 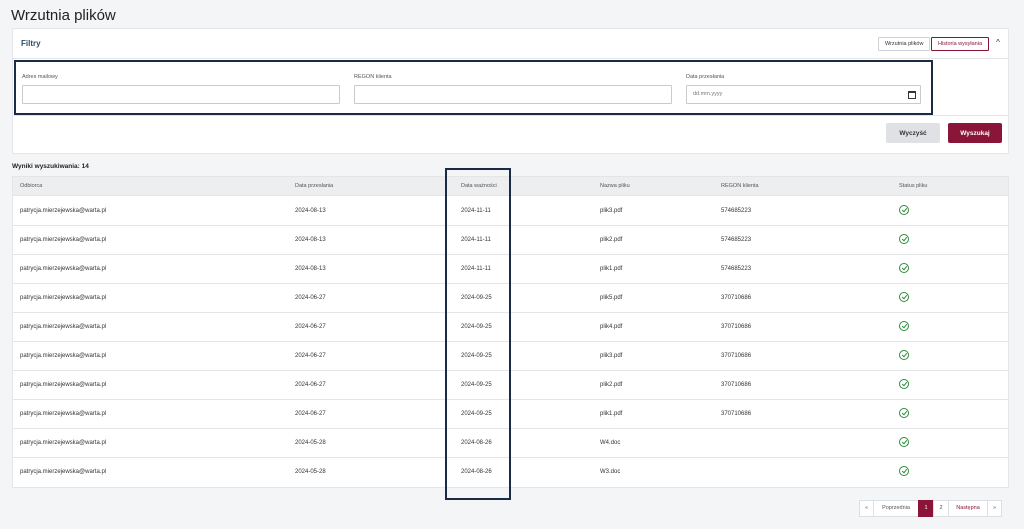 What do you see at coordinates (803, 94) in the screenshot?
I see `date-field: dd.mm.yyyy` at bounding box center [803, 94].